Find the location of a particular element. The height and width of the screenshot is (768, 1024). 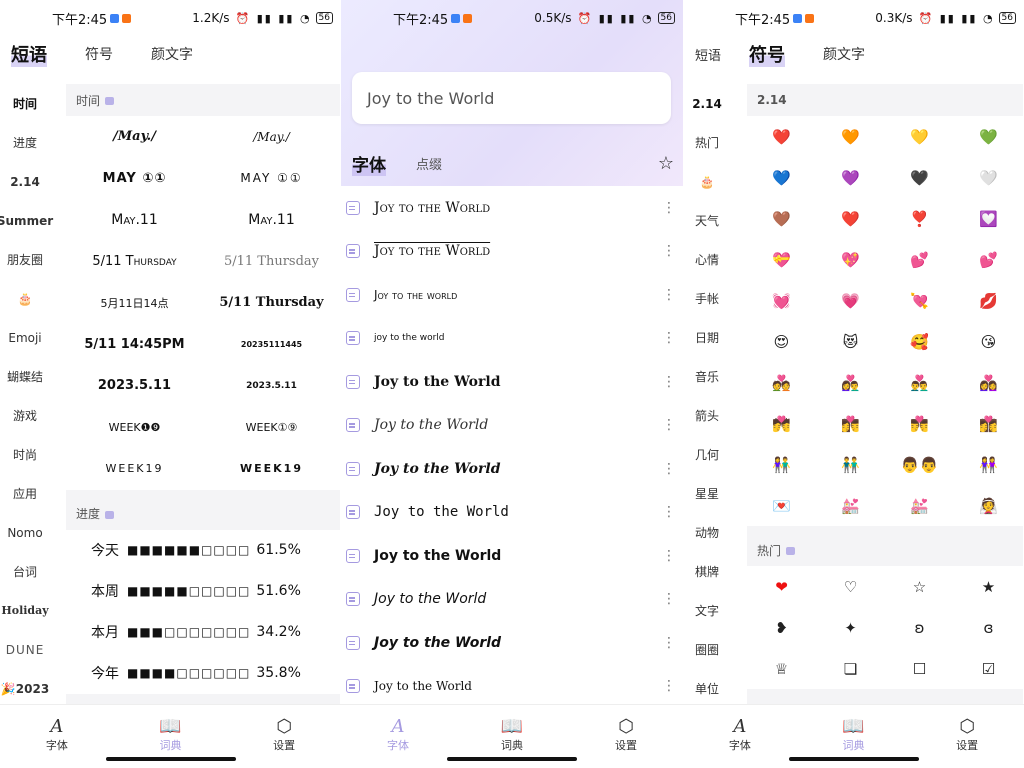

text-input: Joy to the World is located at coordinates (511, 98).